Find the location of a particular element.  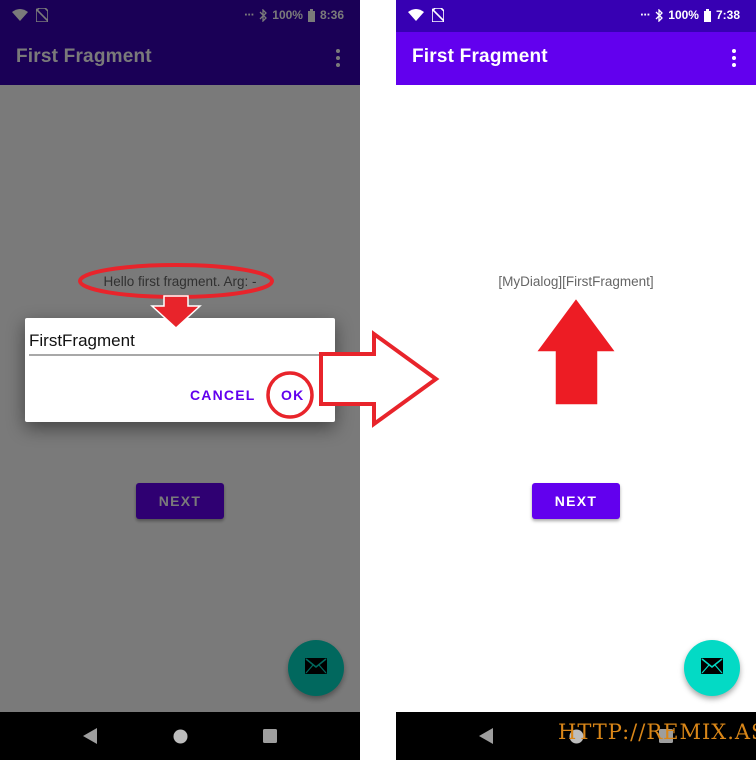

input-dialog: FirstFragment CANCEL OK is located at coordinates (180, 370).